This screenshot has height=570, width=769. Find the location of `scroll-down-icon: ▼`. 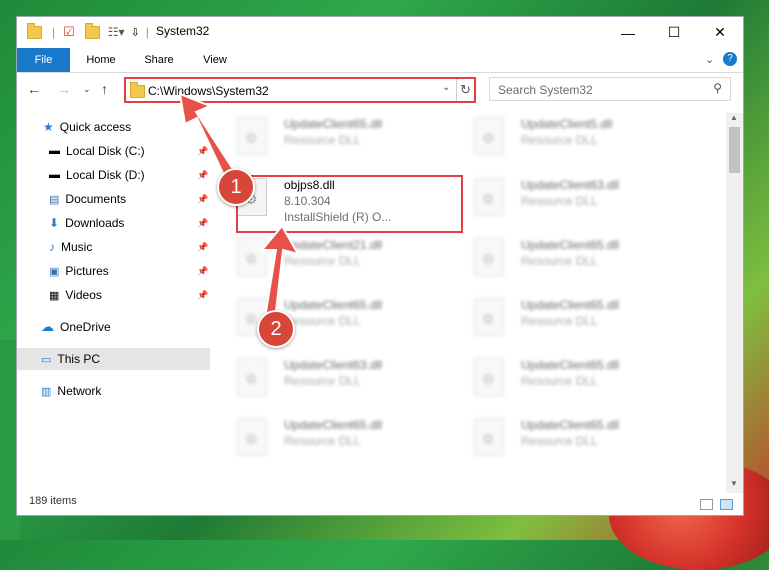

scroll-down-icon: ▼ is located at coordinates (734, 483).